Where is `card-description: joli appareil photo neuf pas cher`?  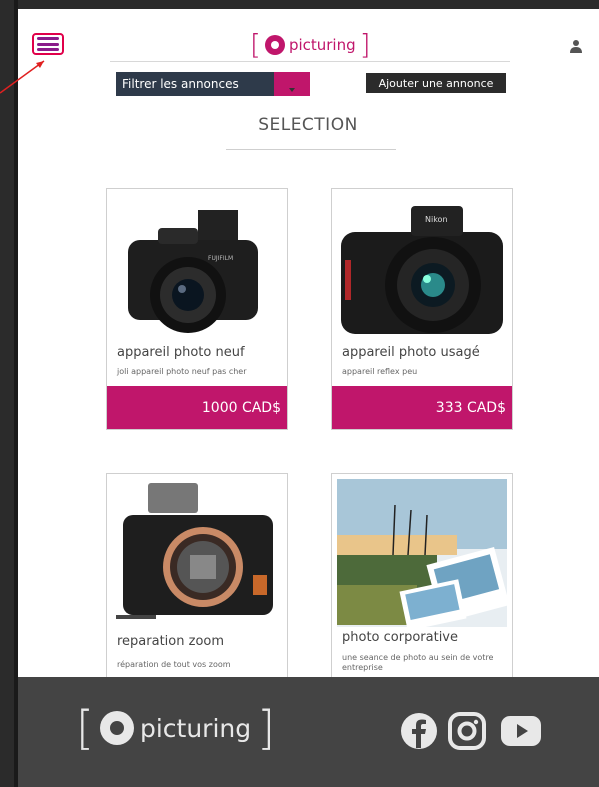
card-description: joli appareil photo neuf pas cher is located at coordinates (182, 371).